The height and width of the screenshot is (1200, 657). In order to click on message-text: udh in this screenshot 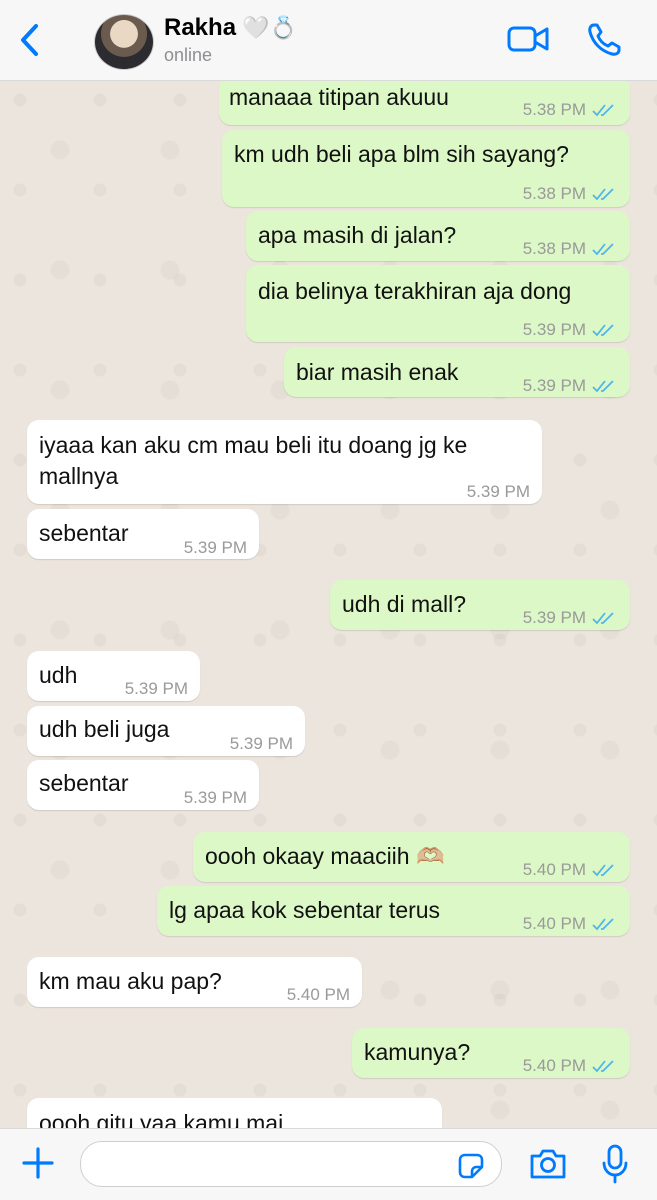, I will do `click(58, 675)`.